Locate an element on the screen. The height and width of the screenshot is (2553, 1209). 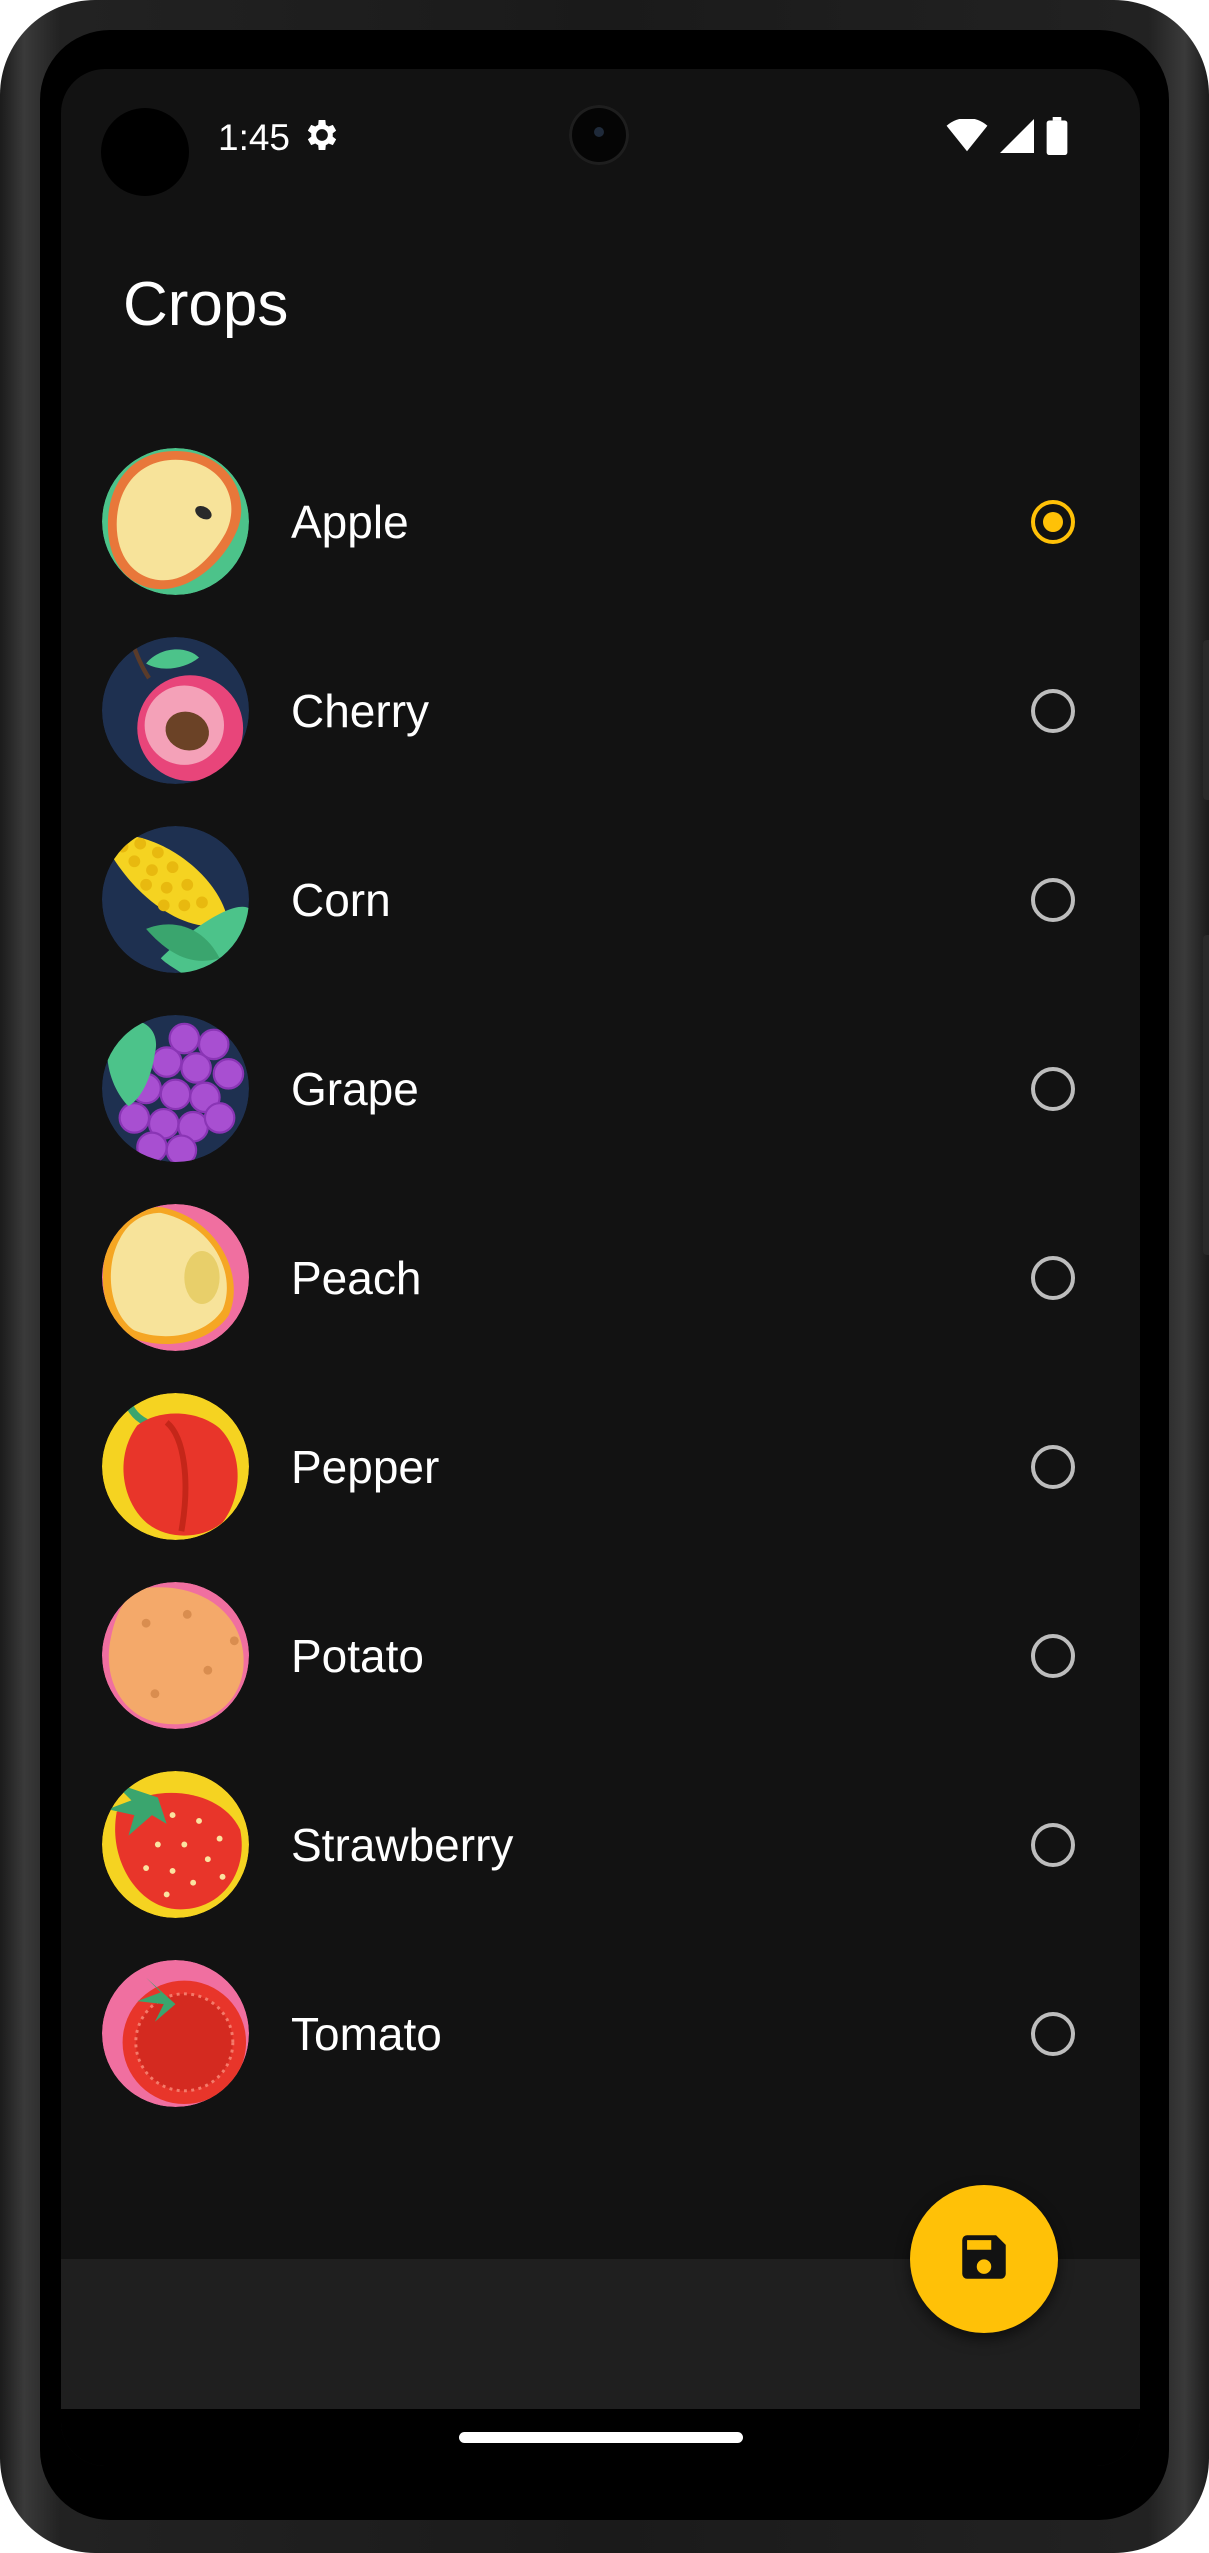
radio-corn is located at coordinates (1053, 899).